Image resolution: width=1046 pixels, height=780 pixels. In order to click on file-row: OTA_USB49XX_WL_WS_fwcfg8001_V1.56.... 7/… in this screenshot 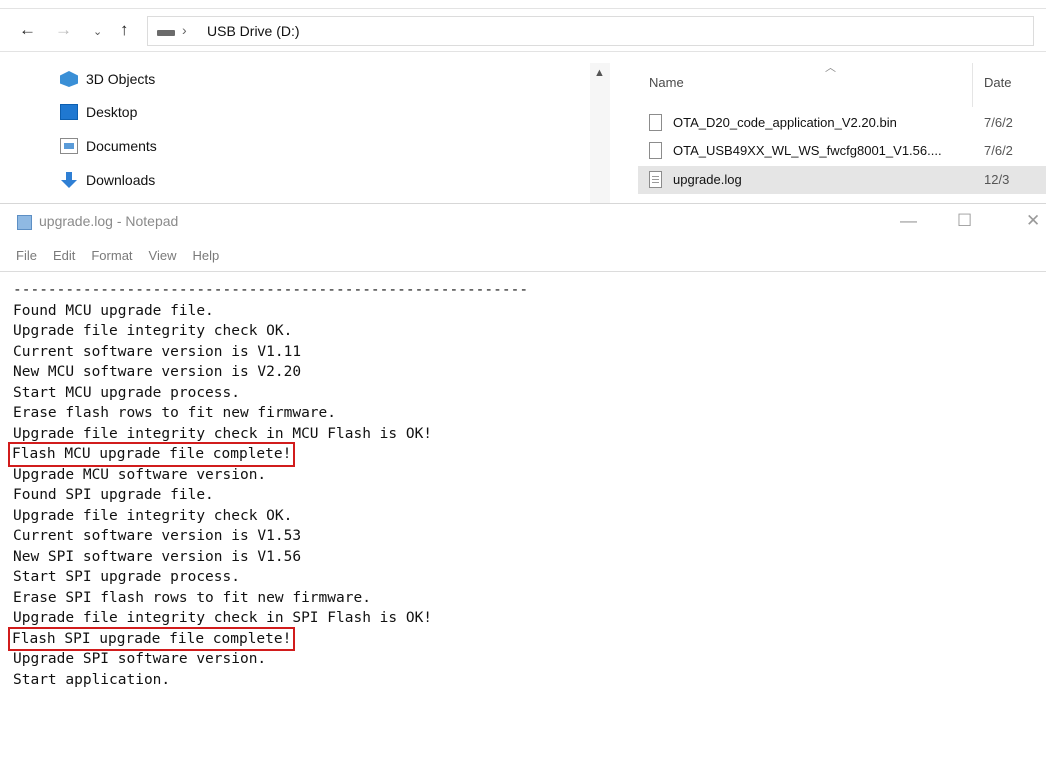, I will do `click(842, 151)`.